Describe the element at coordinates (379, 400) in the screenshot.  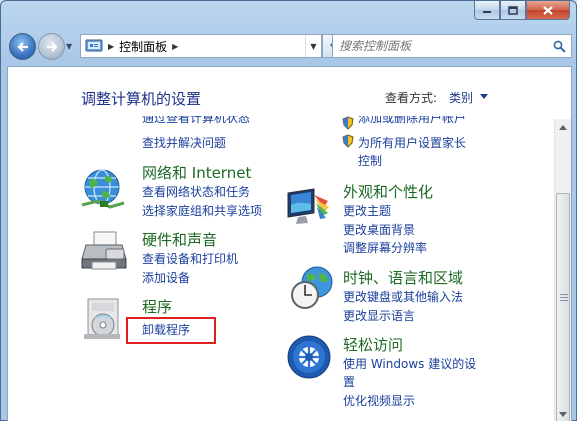
I see `optimize-display-link: 优化视频显示` at that location.